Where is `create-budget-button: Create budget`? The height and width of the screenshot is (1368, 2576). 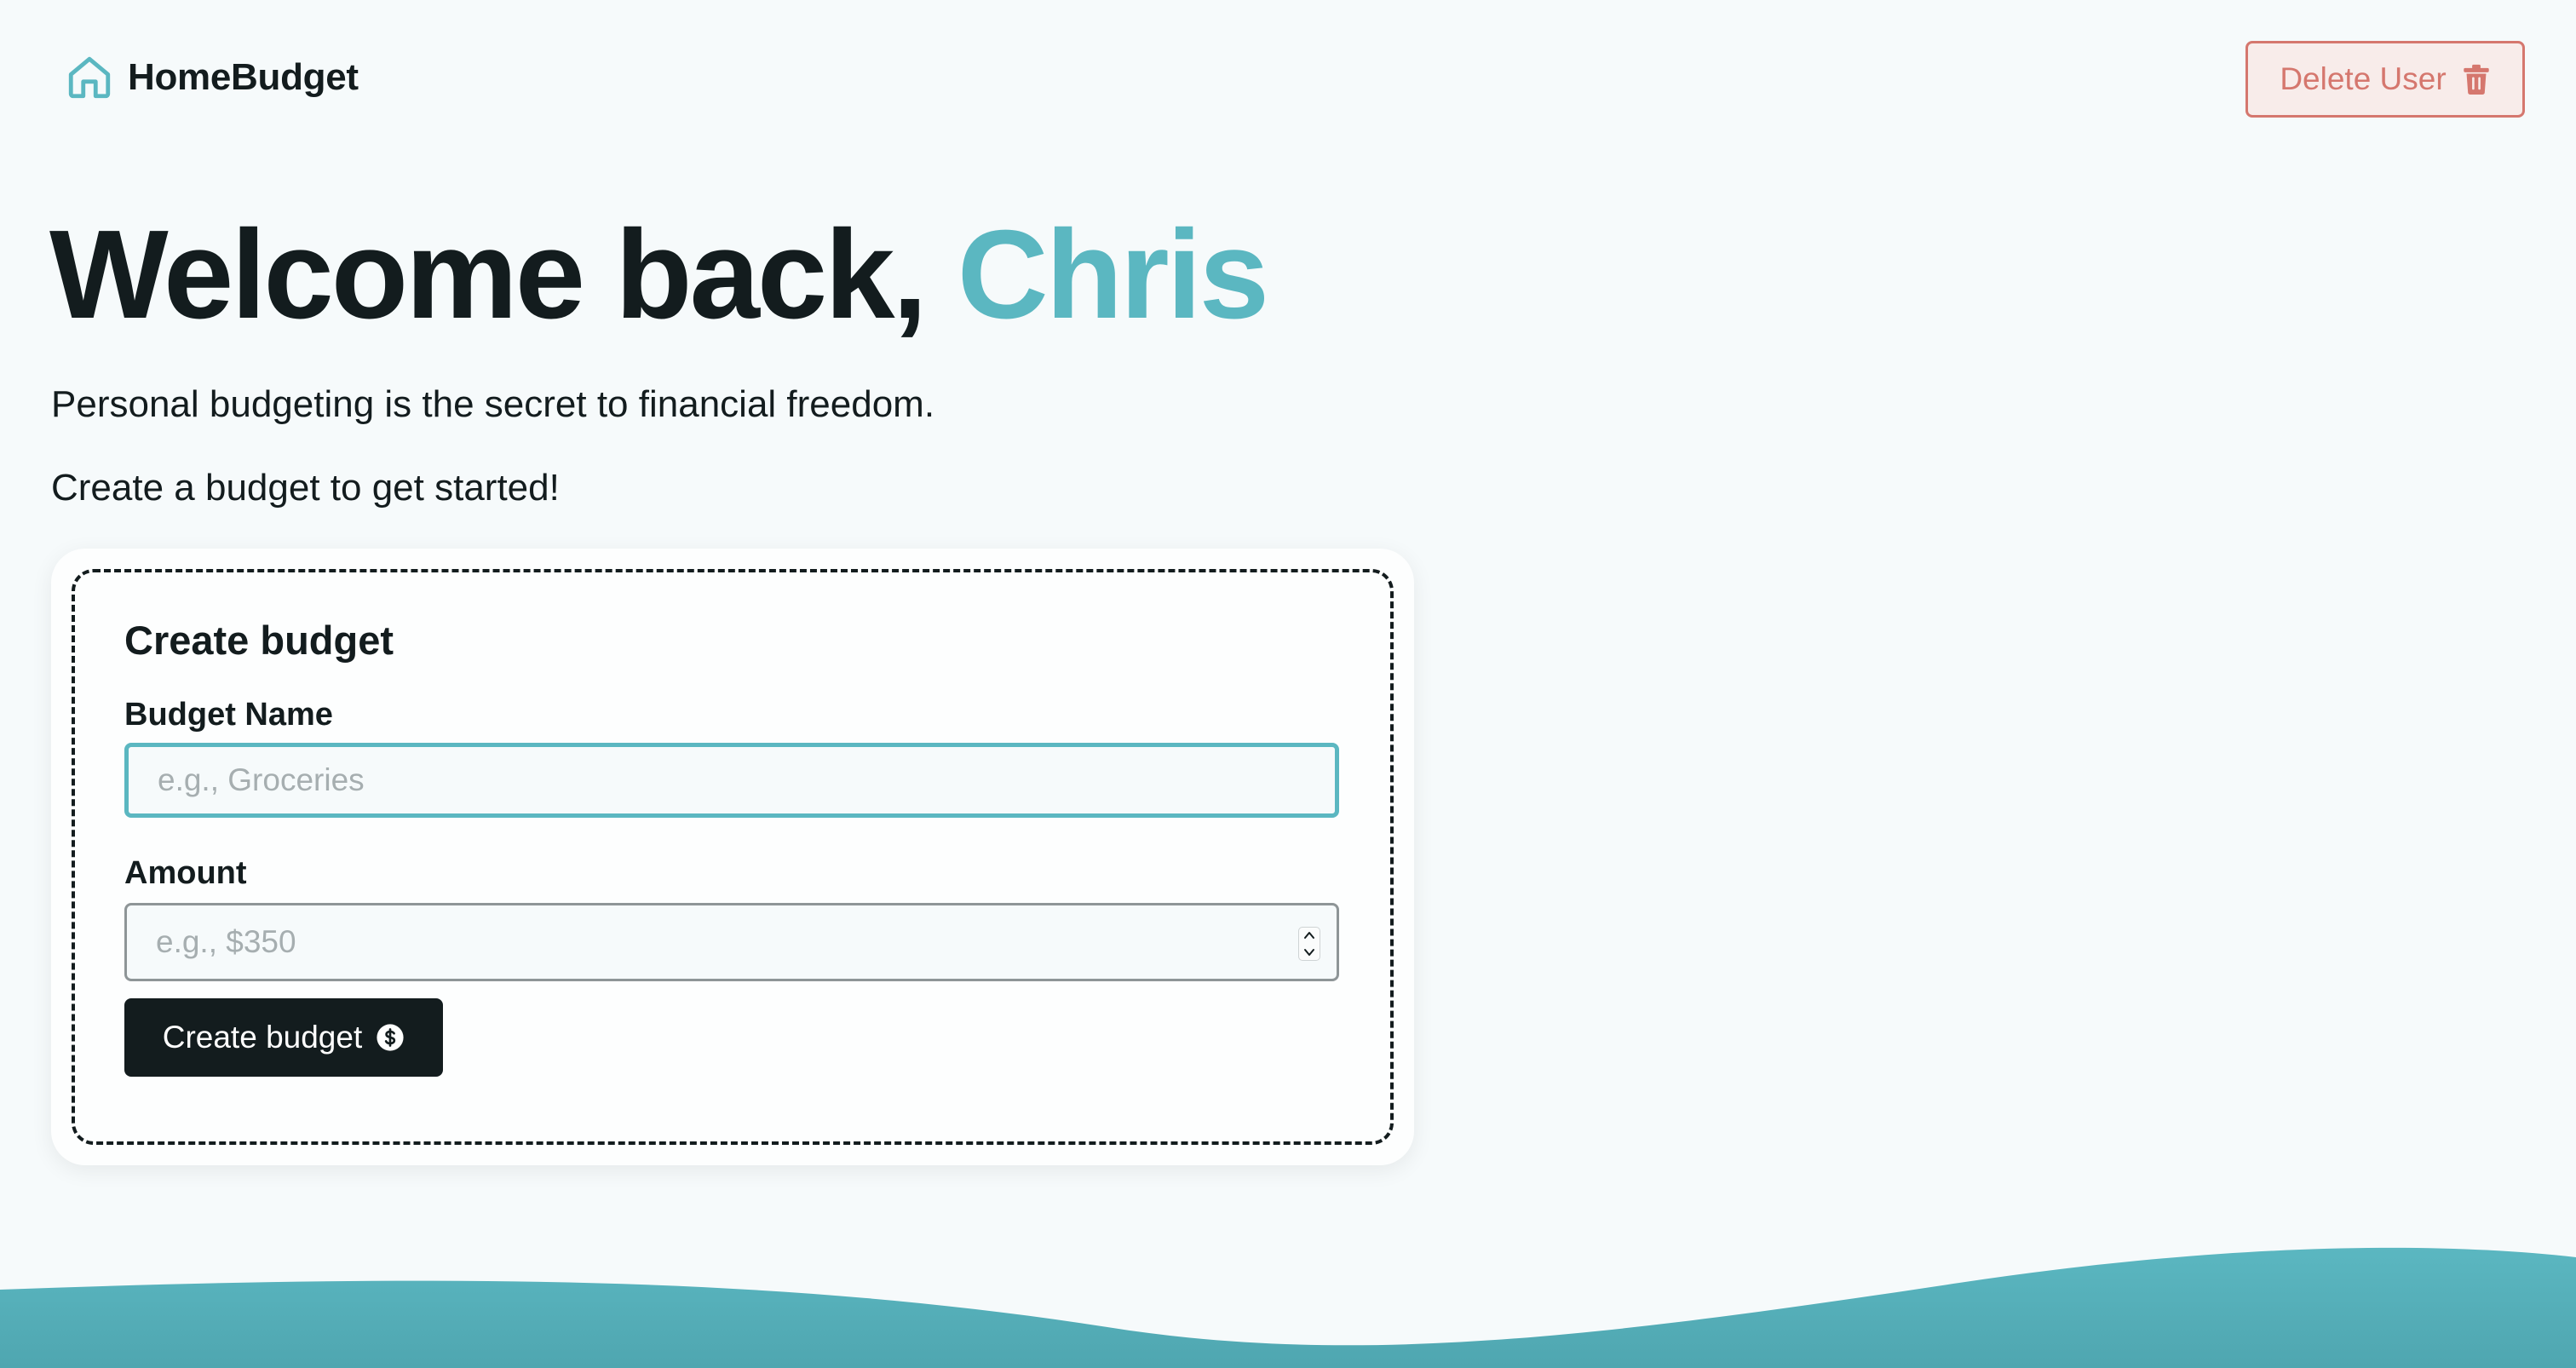 create-budget-button: Create budget is located at coordinates (284, 1037).